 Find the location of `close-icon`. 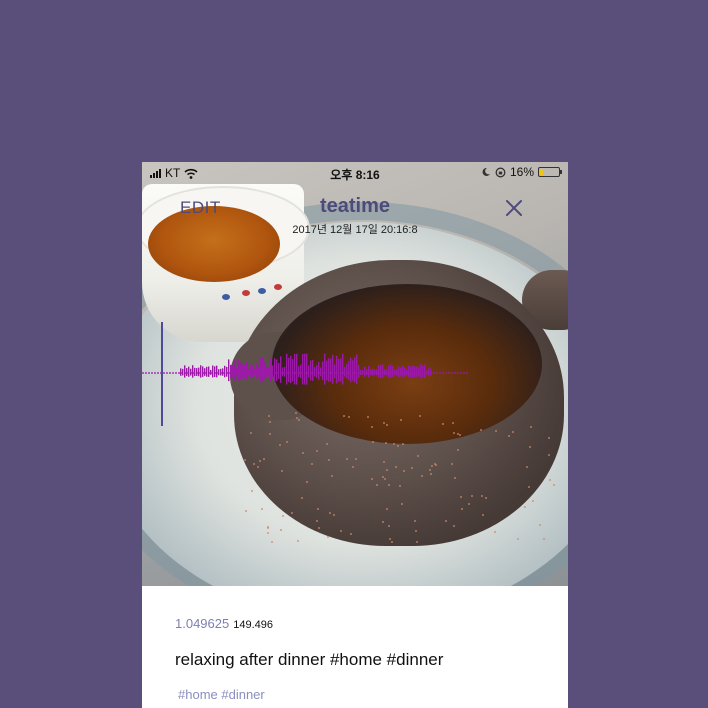

close-icon is located at coordinates (514, 208).